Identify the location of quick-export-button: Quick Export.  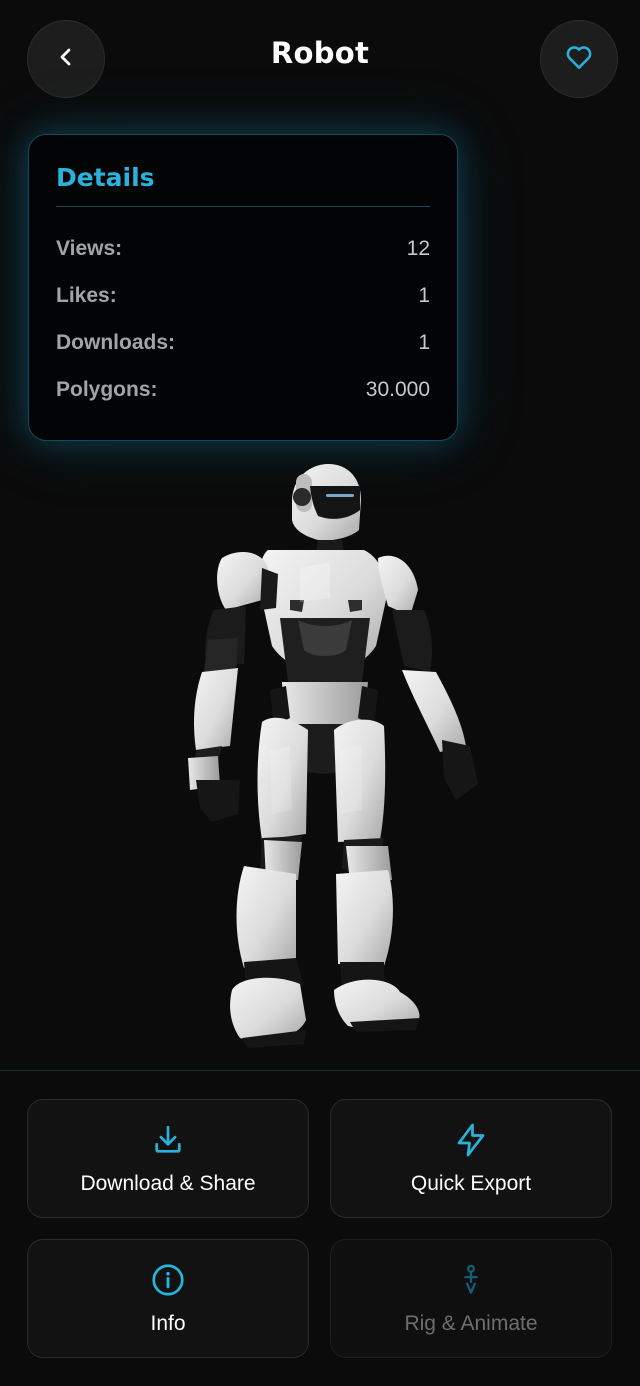
(471, 1158).